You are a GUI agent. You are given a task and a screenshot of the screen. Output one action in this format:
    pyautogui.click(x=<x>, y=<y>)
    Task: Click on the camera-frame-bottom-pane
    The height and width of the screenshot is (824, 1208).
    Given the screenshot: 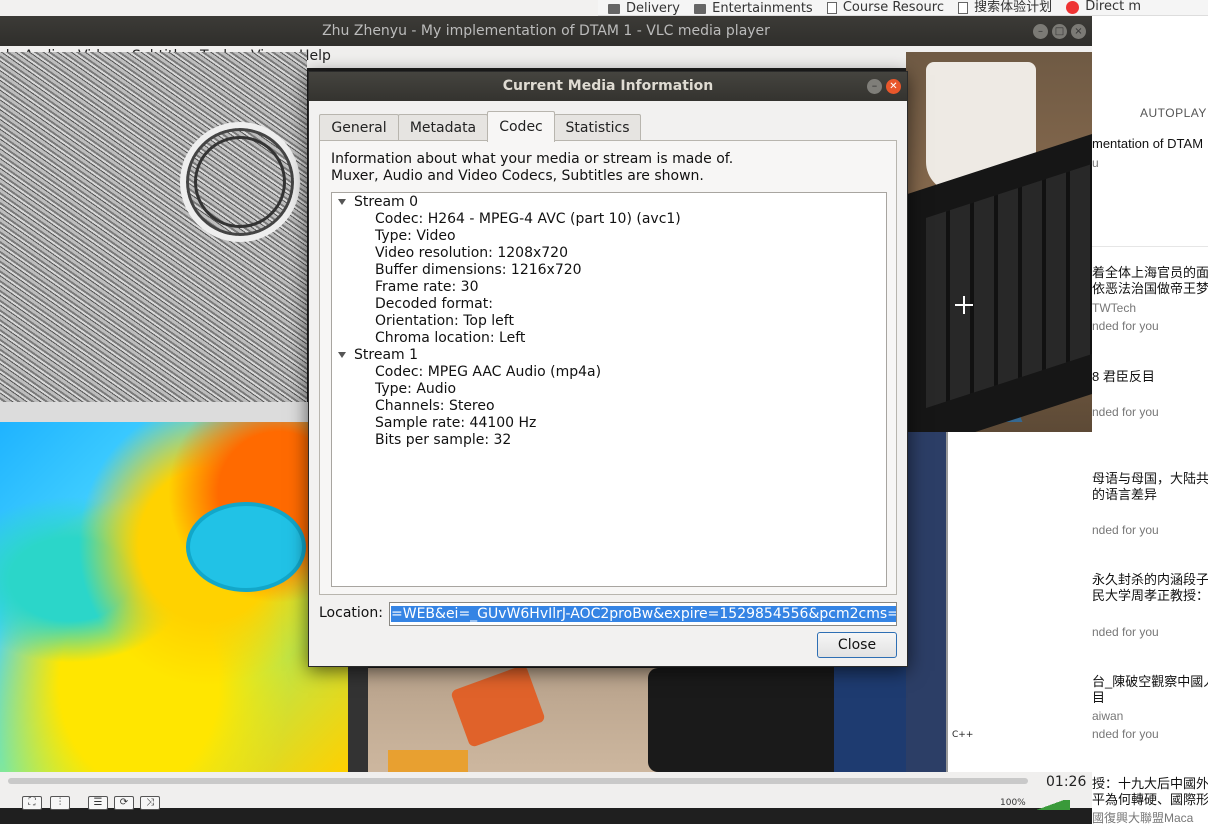 What is the action you would take?
    pyautogui.click(x=601, y=720)
    